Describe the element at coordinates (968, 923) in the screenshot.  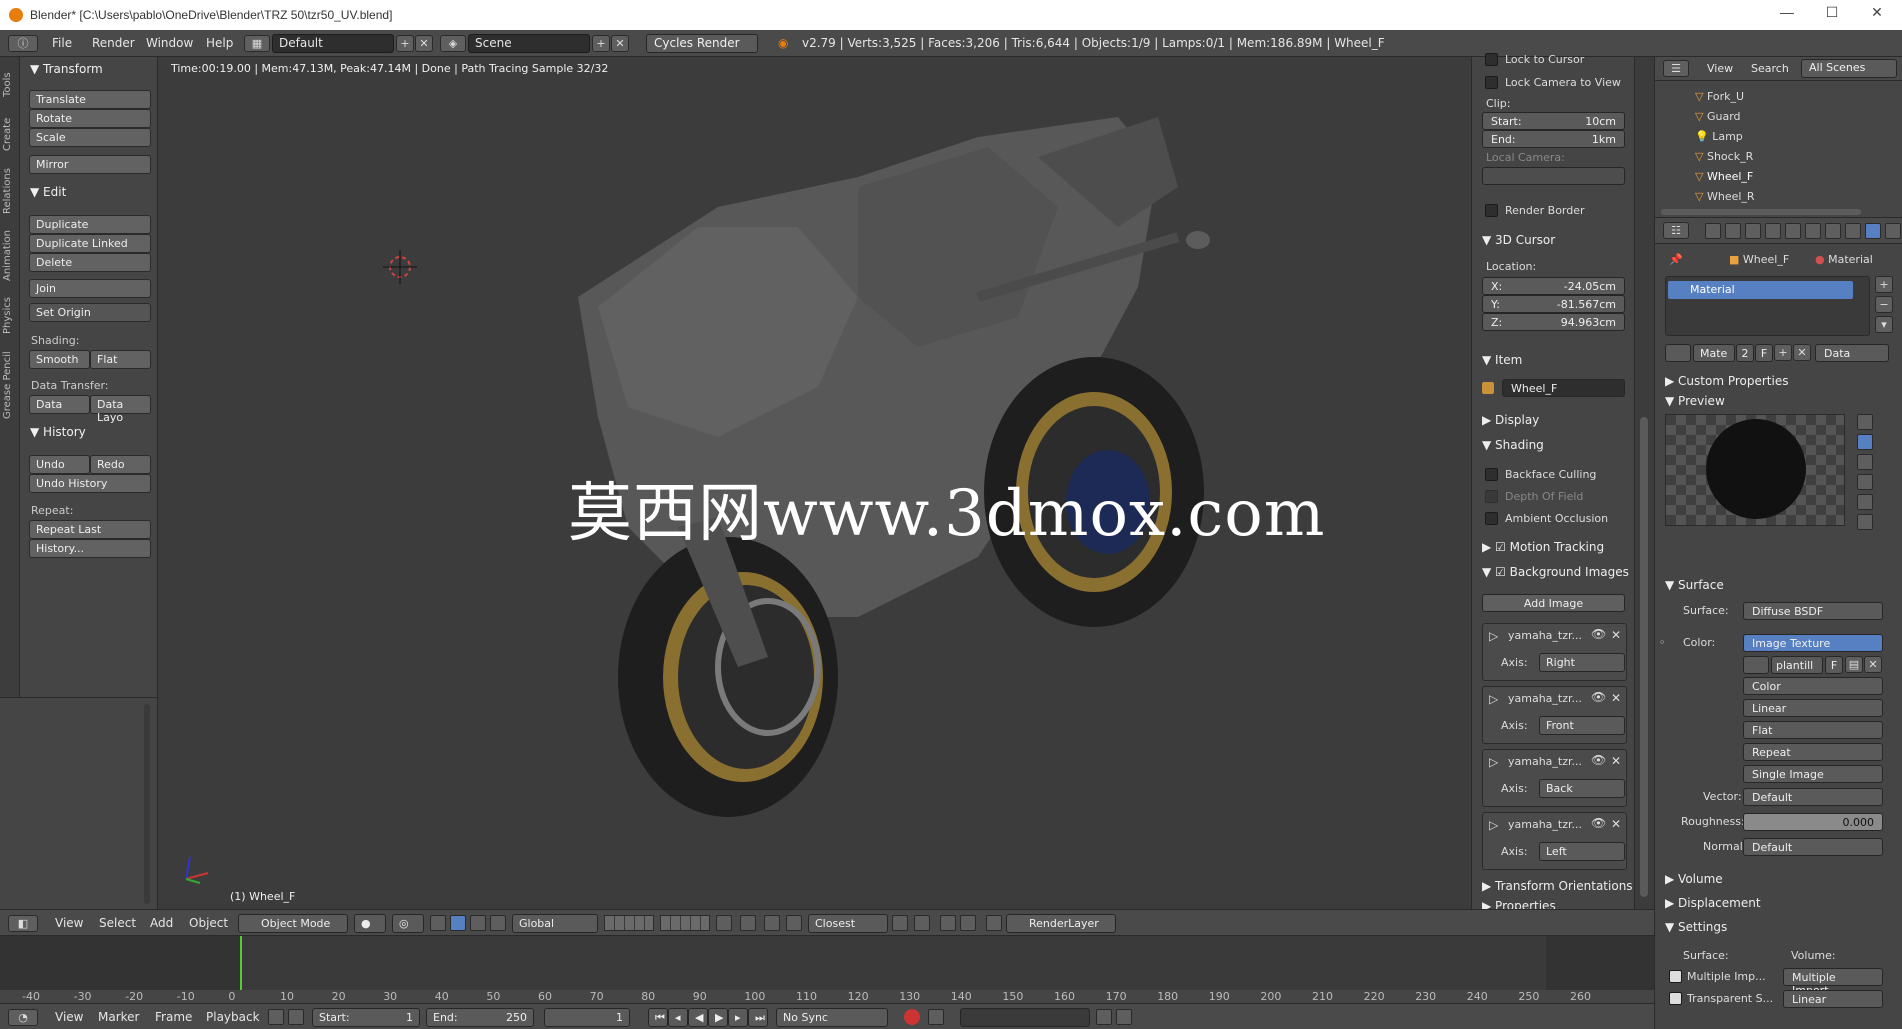
I see `render-animation-icon` at that location.